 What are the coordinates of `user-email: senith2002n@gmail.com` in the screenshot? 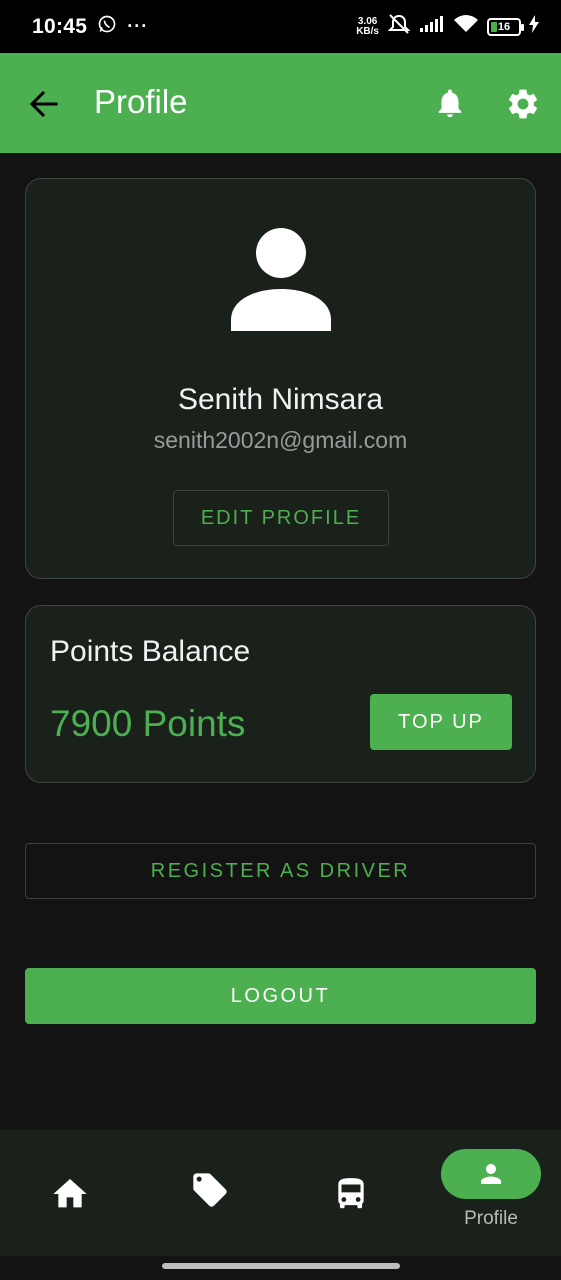 It's located at (280, 440).